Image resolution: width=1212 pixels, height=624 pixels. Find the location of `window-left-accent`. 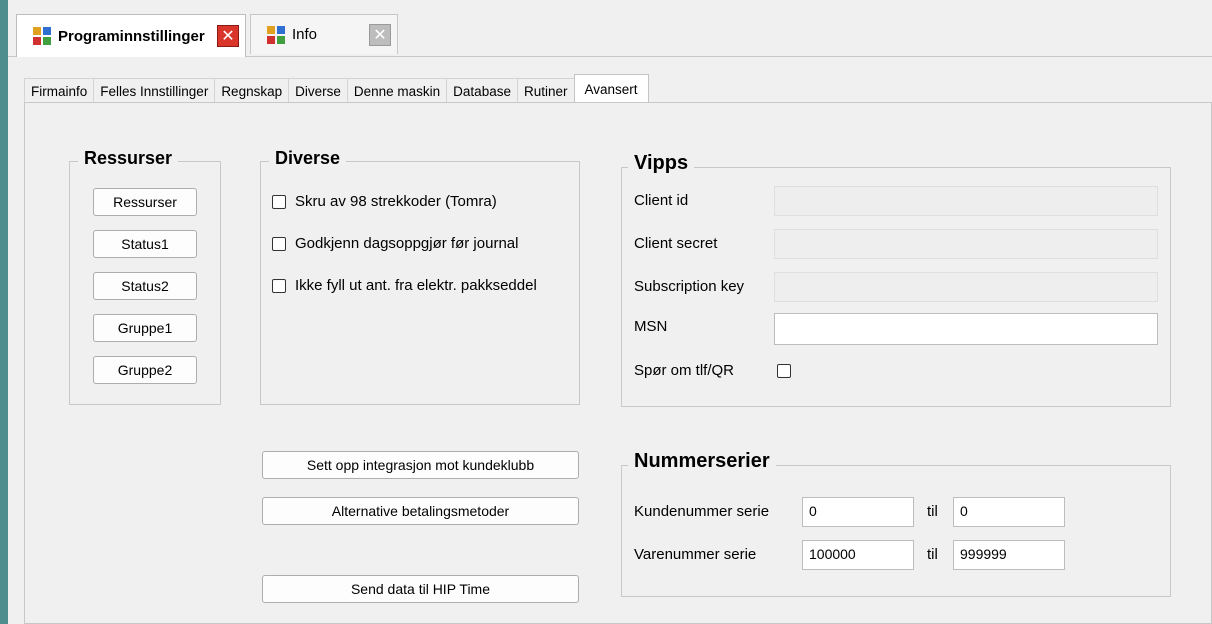

window-left-accent is located at coordinates (4, 312).